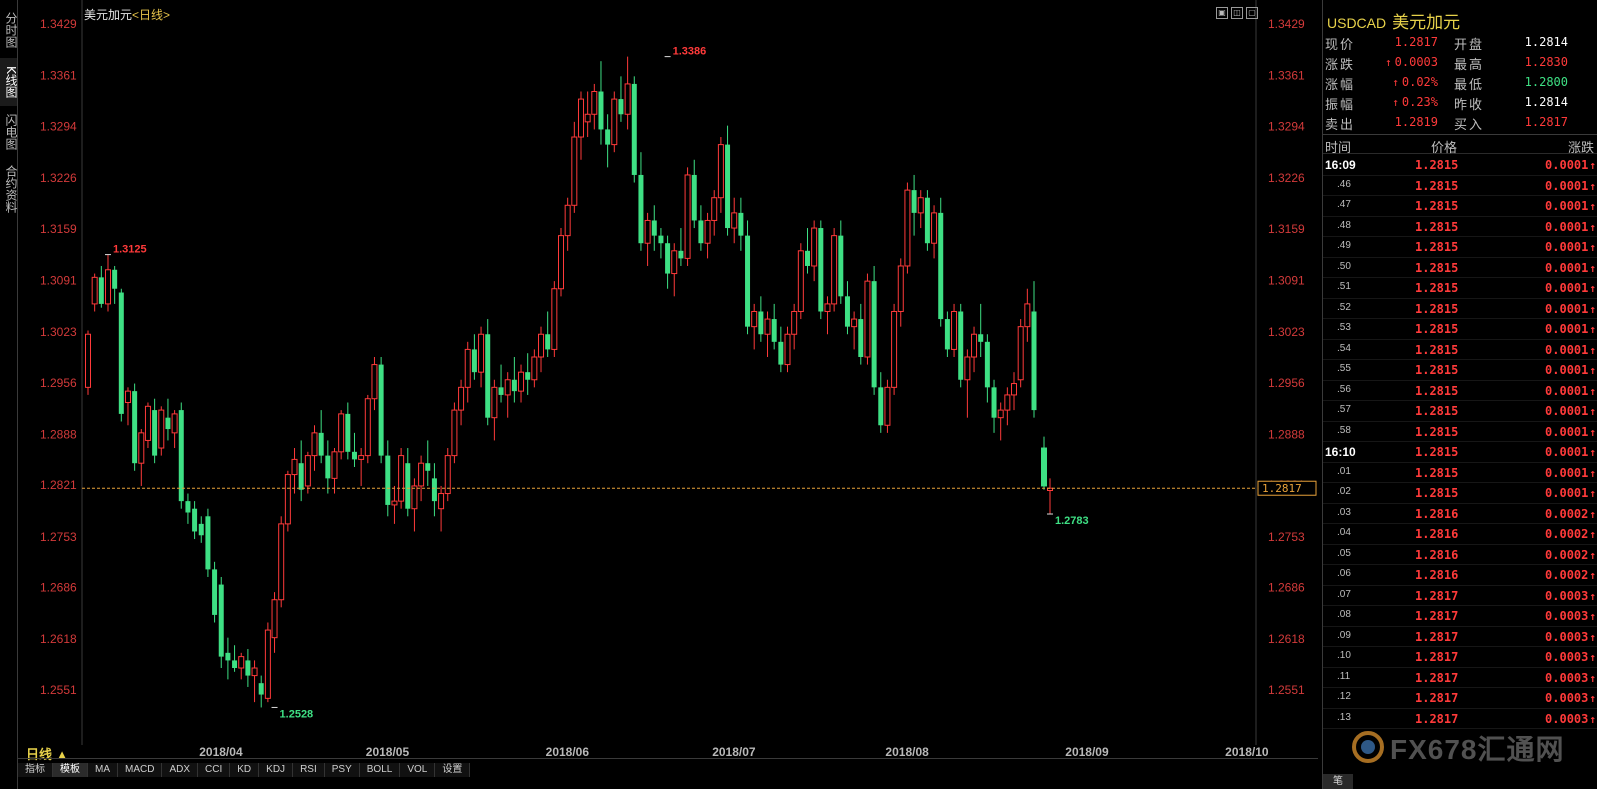 Image resolution: width=1597 pixels, height=789 pixels. What do you see at coordinates (1460, 473) in the screenshot?
I see `tick-row: .01 1.2815 0.0001` at bounding box center [1460, 473].